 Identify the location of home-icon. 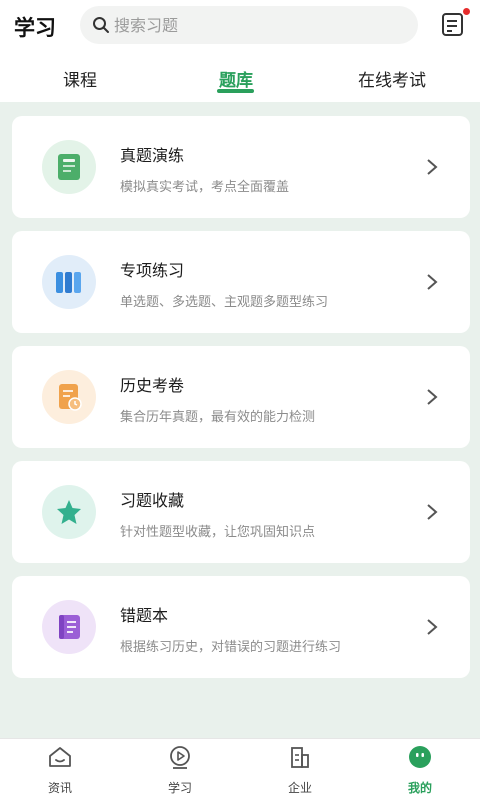
(60, 757).